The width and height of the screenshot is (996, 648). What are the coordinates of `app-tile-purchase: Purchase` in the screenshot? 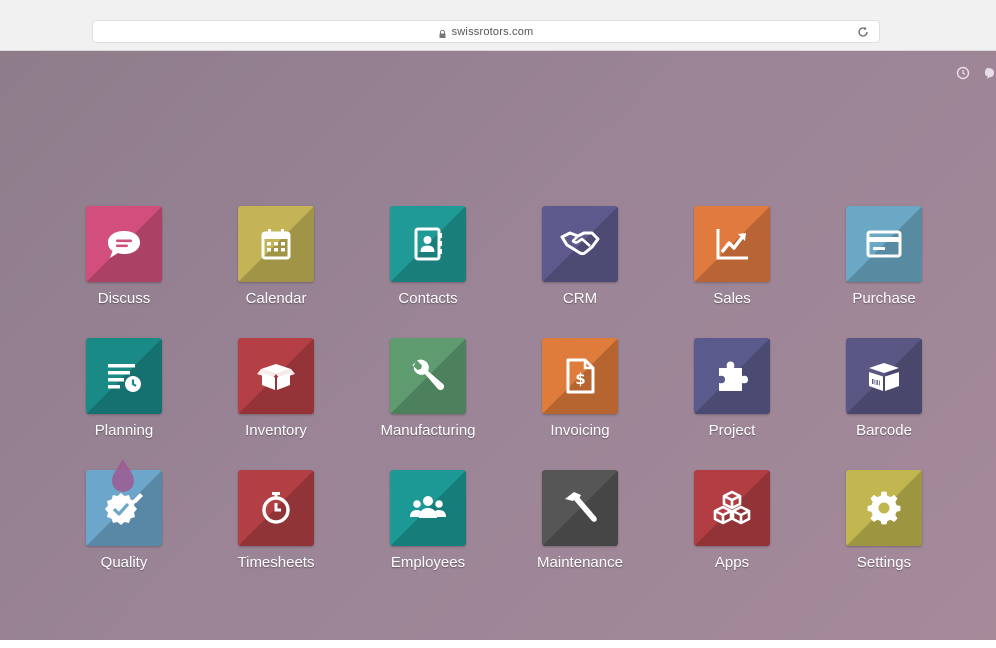 It's located at (884, 272).